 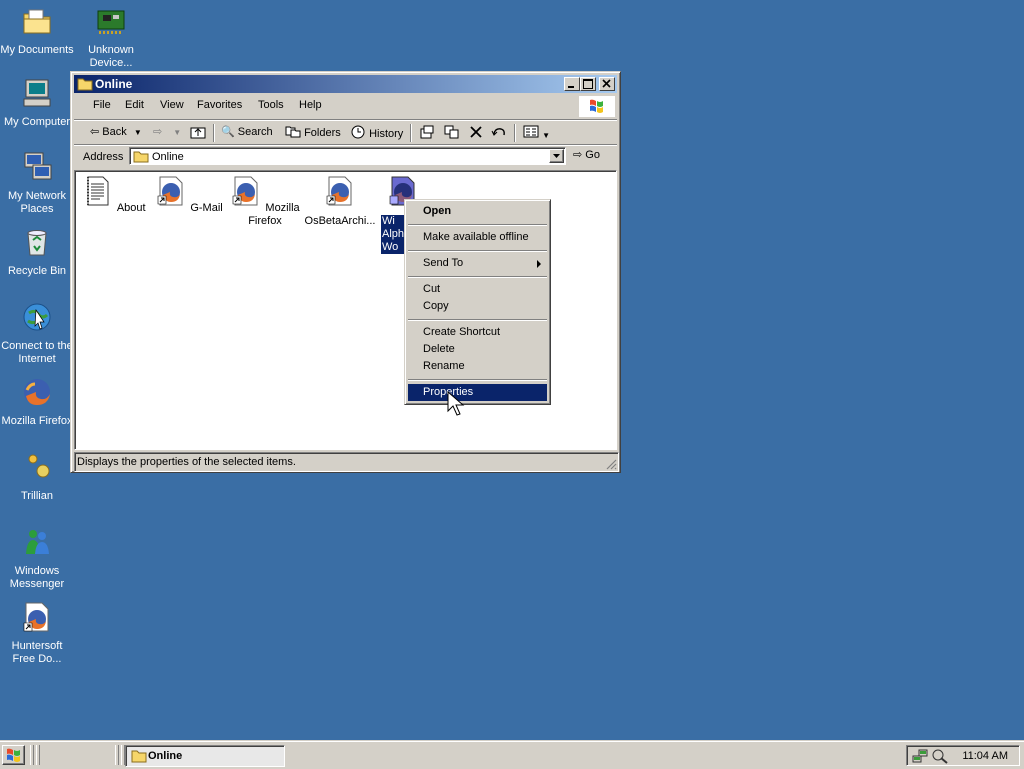 I want to click on move-to-icon, so click(x=427, y=132).